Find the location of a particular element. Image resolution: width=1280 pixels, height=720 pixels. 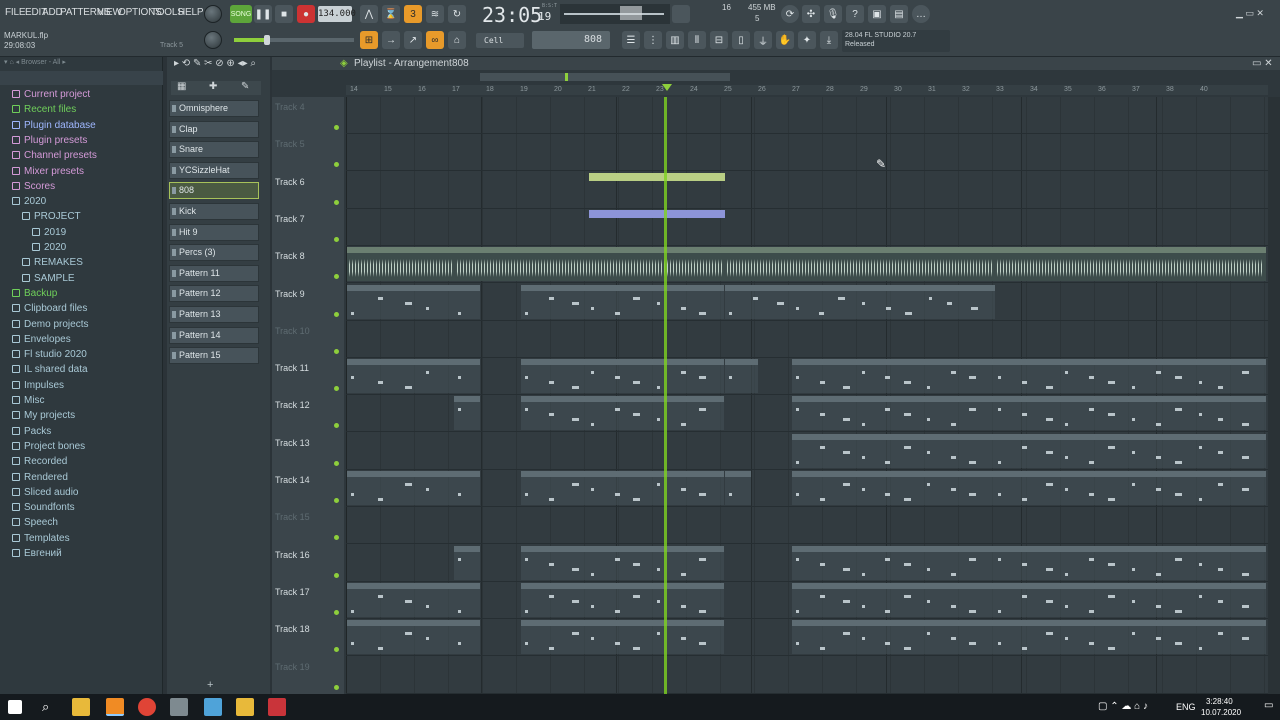

record-button: ● is located at coordinates (306, 14).